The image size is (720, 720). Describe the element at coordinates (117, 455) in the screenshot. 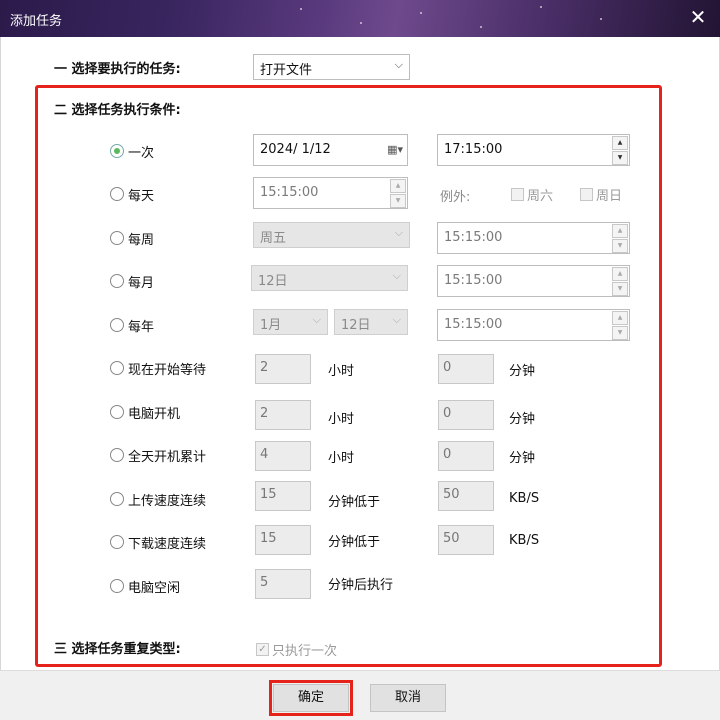

I see `radio-daily-uptime-indicator` at that location.